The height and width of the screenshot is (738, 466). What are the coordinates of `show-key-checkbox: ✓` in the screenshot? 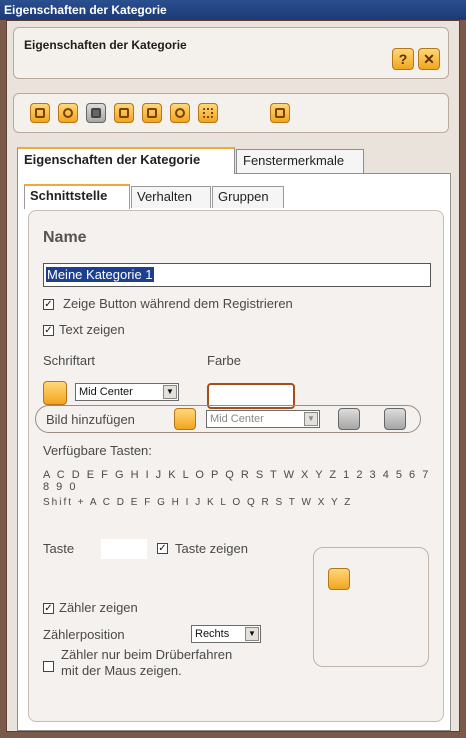 It's located at (162, 548).